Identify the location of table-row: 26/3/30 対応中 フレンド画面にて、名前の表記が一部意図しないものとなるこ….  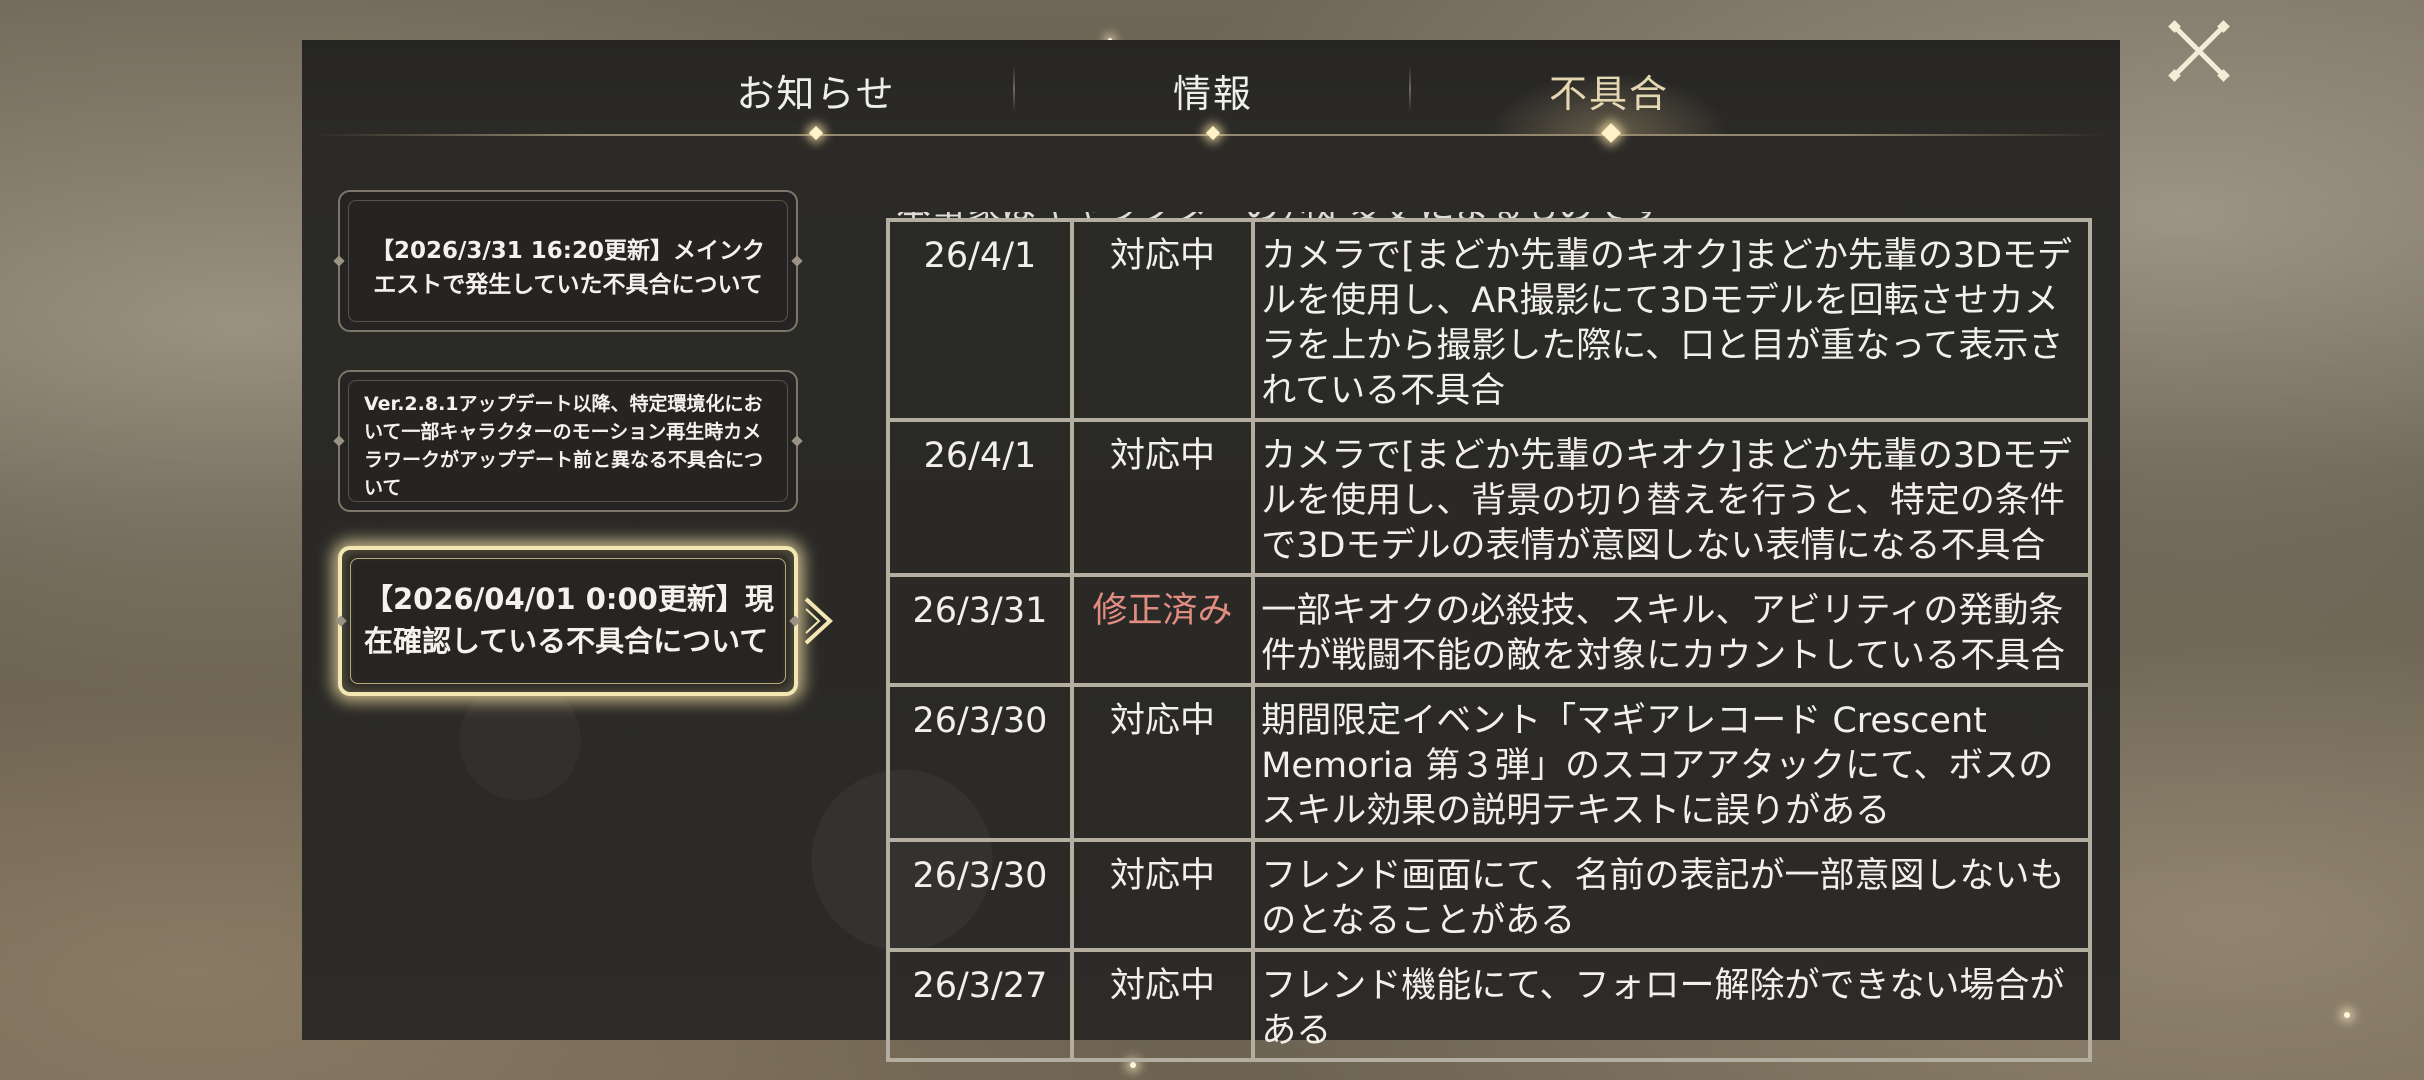
(1489, 895).